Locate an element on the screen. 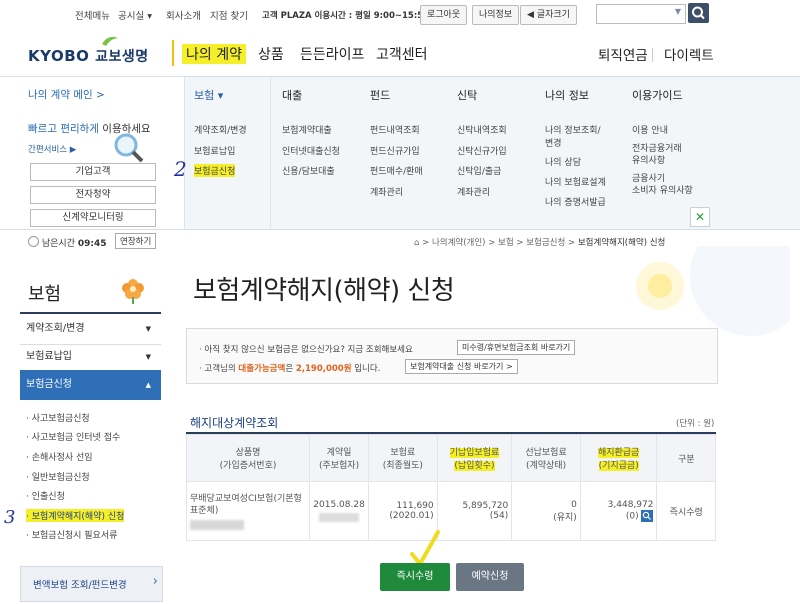 This screenshot has width=800, height=604. mega-item-contract-view: 계약조회/변경 is located at coordinates (220, 129).